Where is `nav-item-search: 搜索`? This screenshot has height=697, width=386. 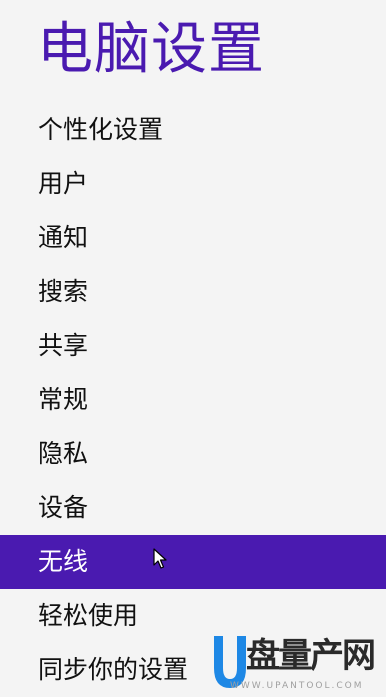 nav-item-search: 搜索 is located at coordinates (193, 292).